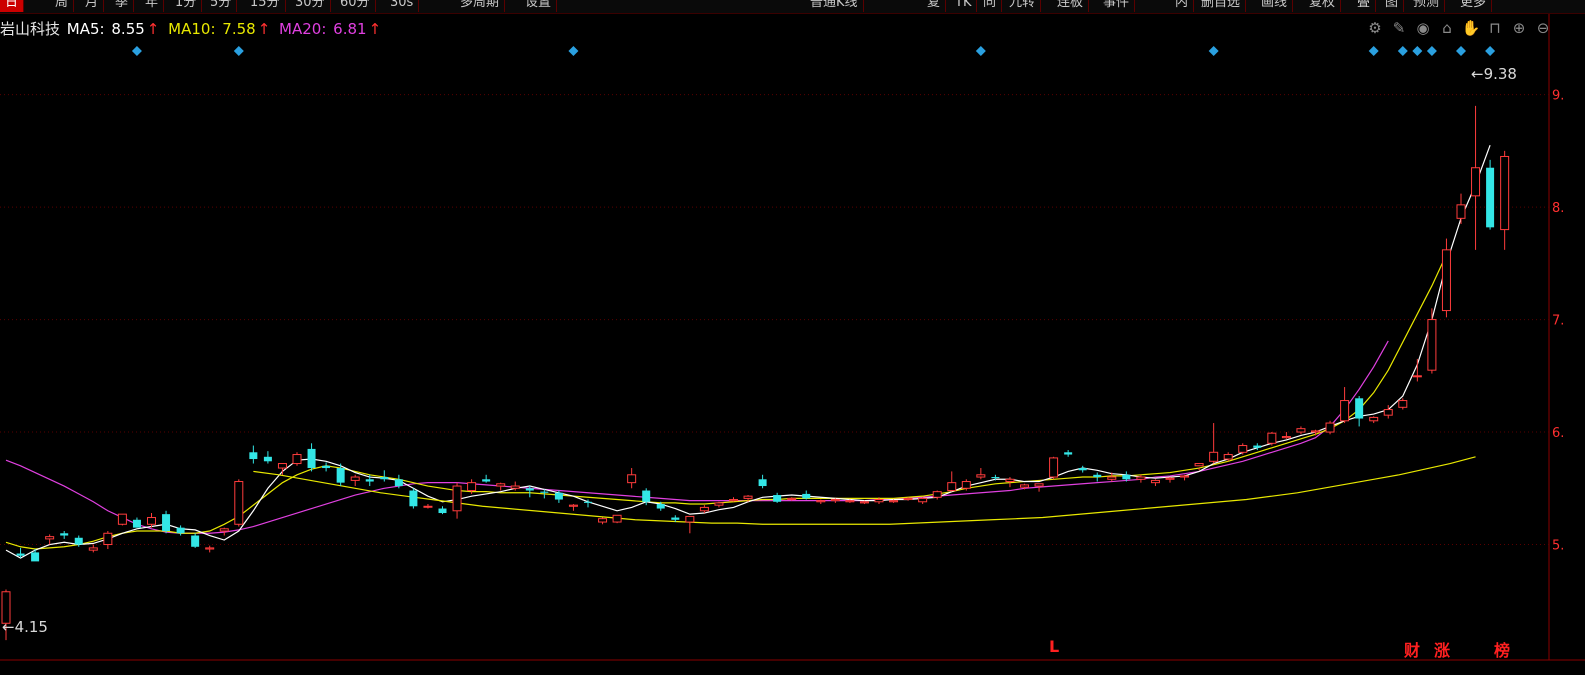  I want to click on price-tick-label-1: 8., so click(1558, 208).